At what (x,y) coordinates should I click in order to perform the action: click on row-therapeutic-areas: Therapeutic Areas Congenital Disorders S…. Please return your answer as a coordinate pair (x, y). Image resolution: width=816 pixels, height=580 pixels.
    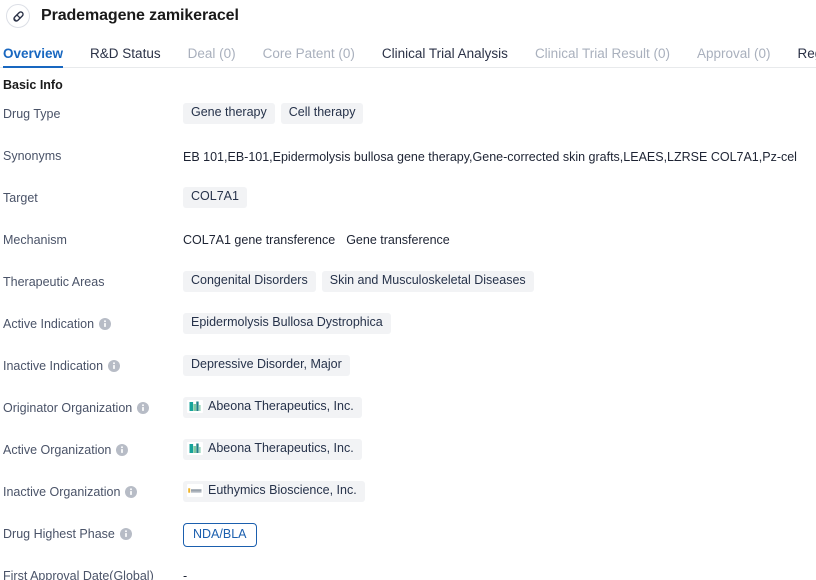
    Looking at the image, I should click on (408, 285).